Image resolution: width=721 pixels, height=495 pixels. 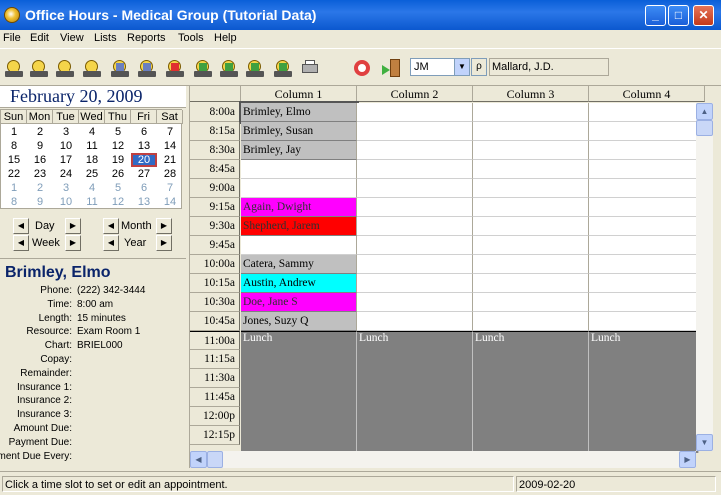 I want to click on user-select: JM ▼, so click(x=440, y=67).